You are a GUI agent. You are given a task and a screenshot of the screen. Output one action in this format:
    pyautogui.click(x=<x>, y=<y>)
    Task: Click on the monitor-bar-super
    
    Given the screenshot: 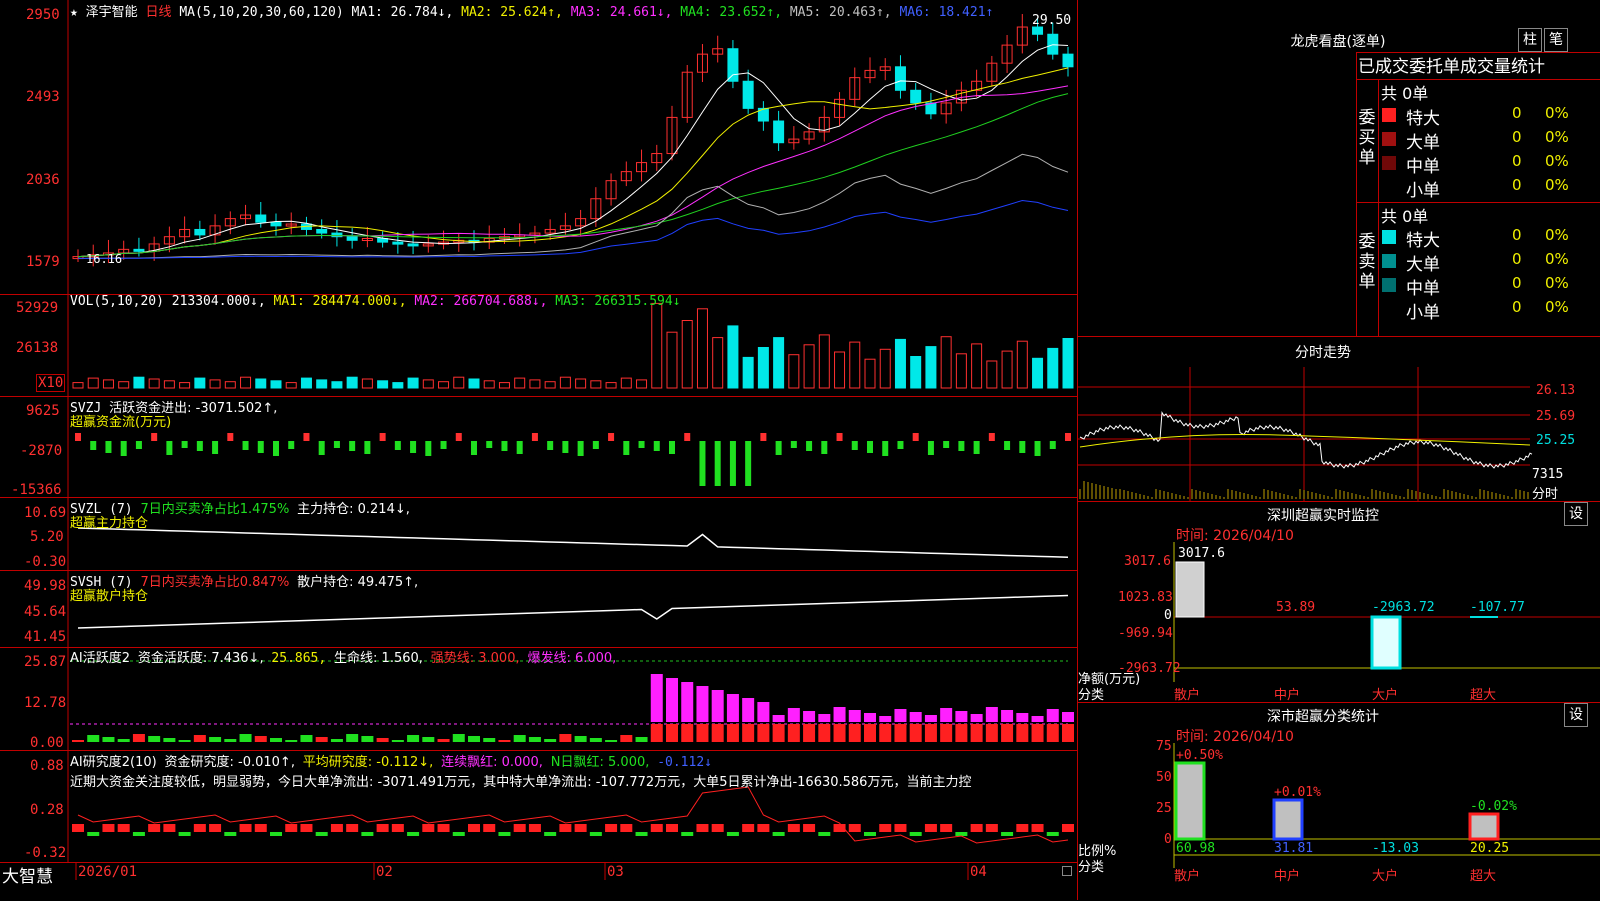 What is the action you would take?
    pyautogui.click(x=1484, y=617)
    